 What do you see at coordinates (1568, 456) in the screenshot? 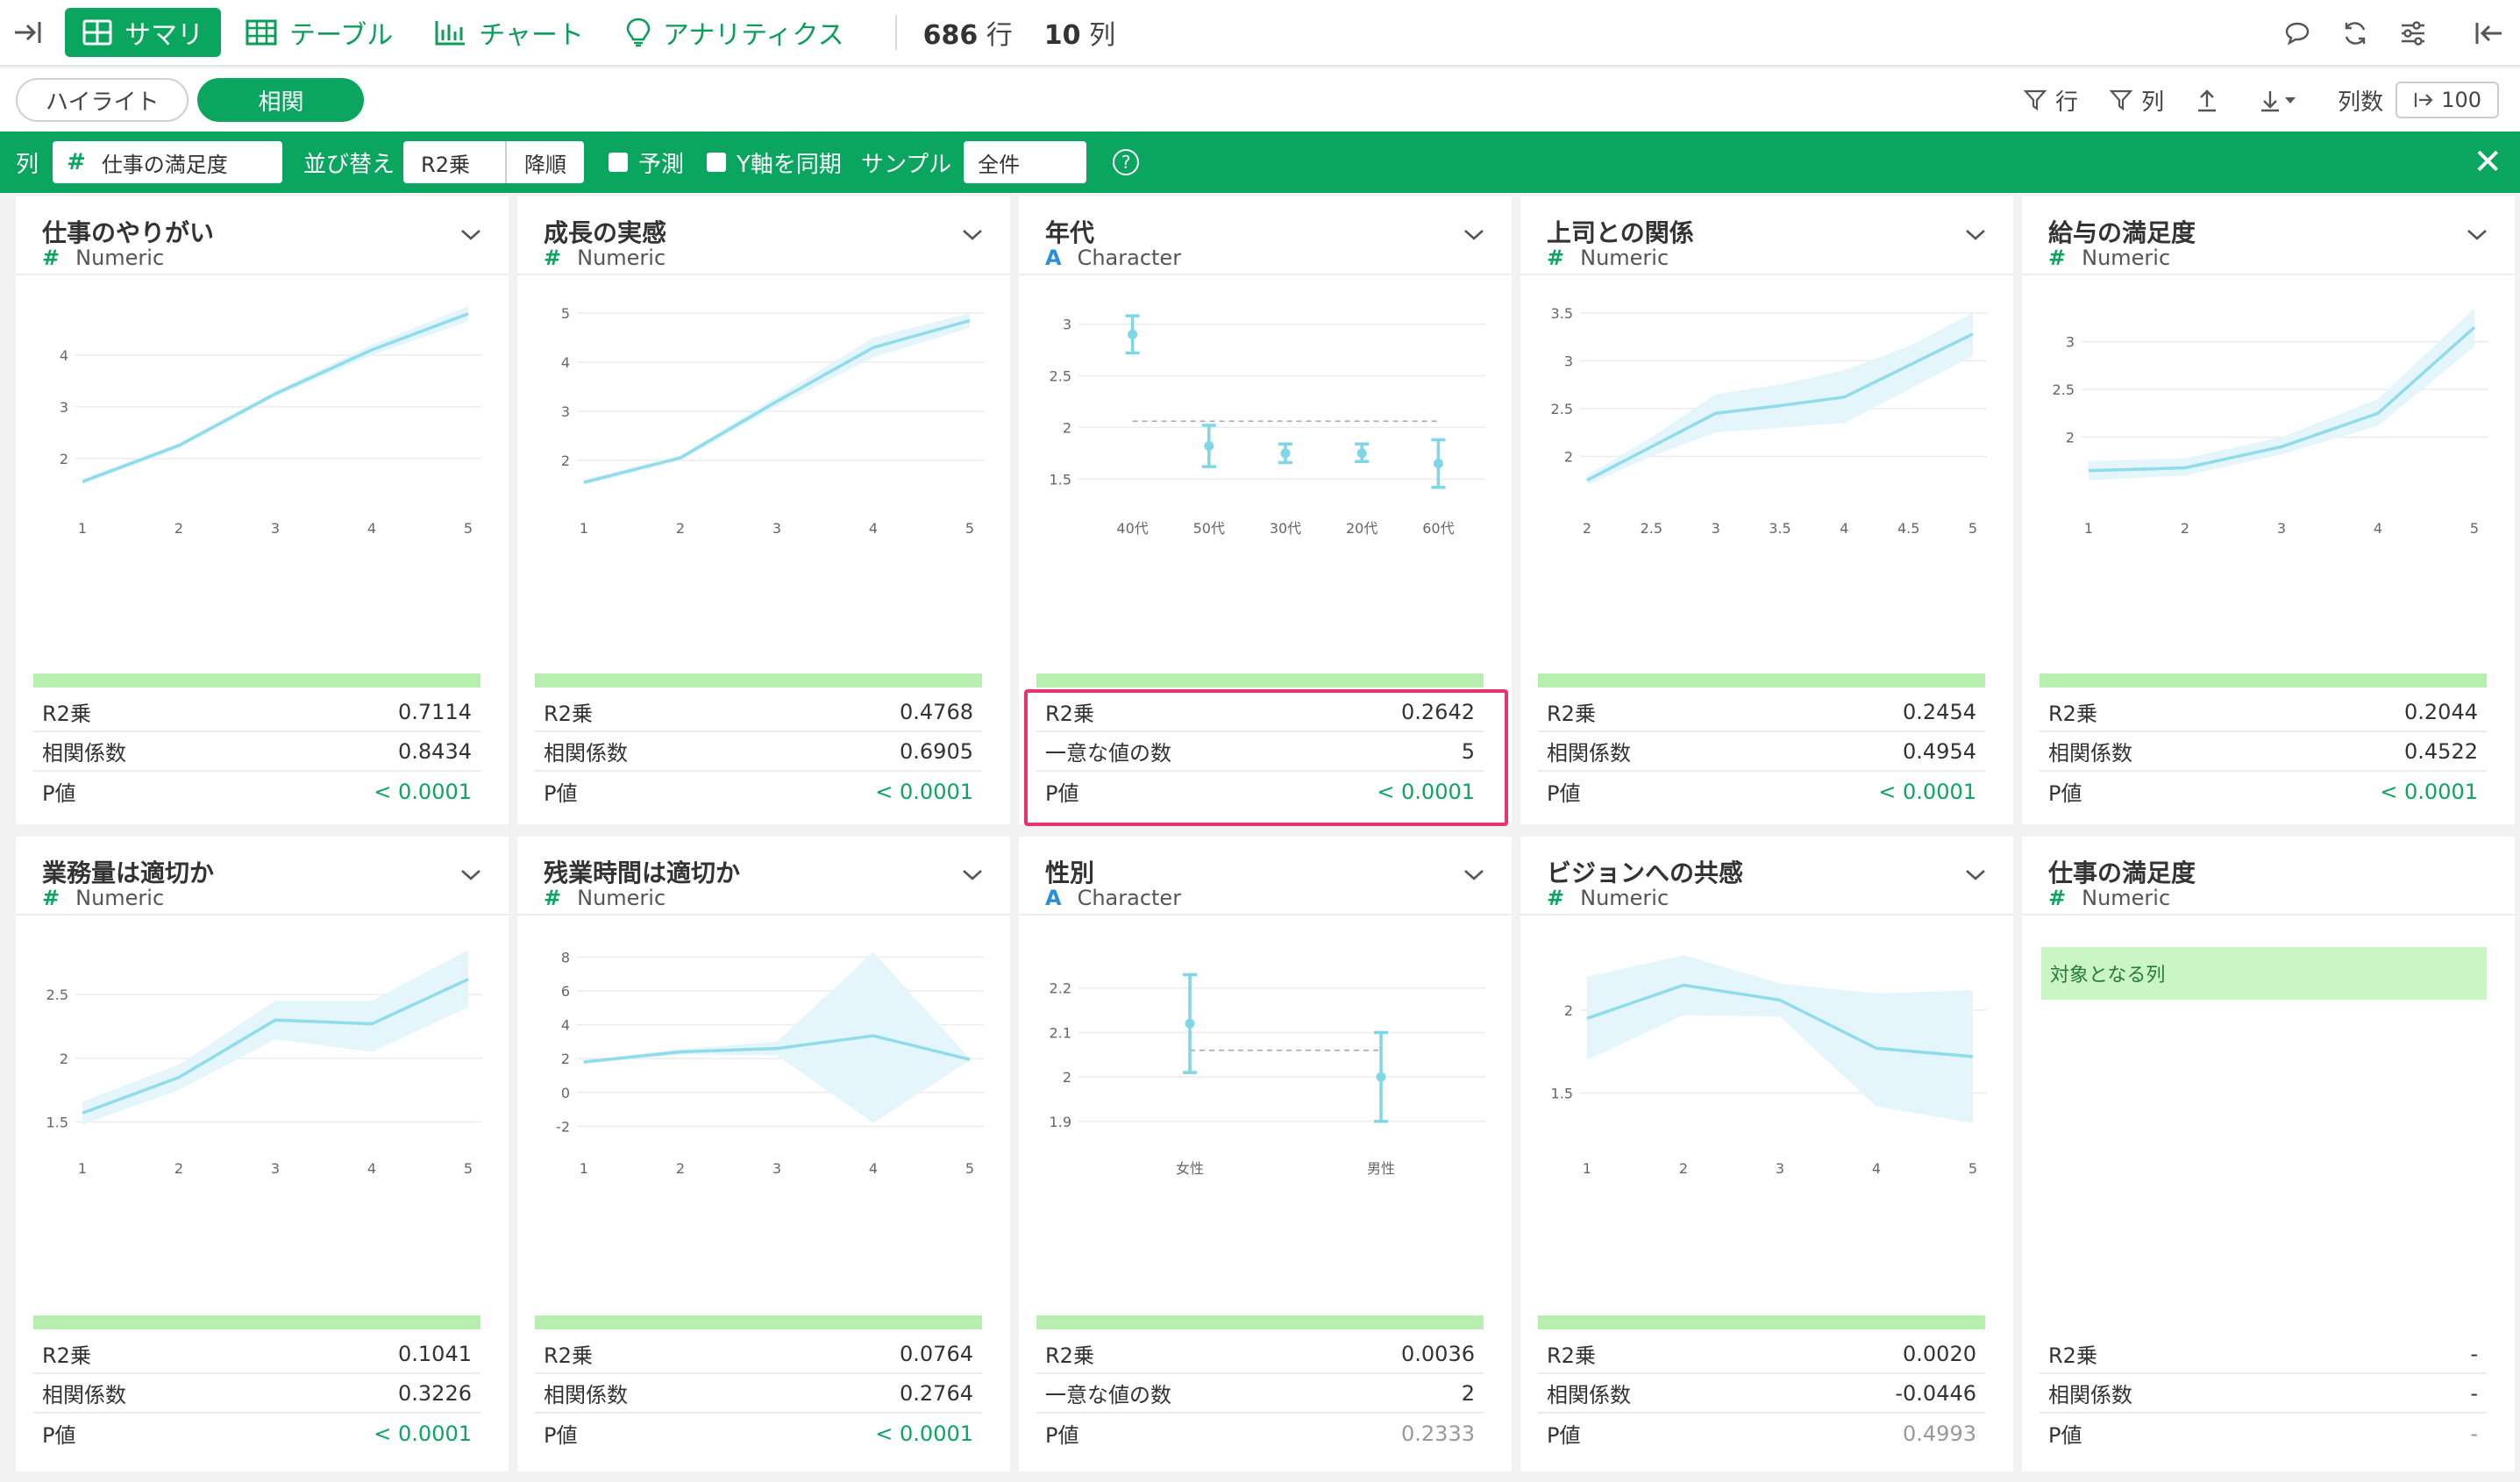
I see `y-tick-label: 2` at bounding box center [1568, 456].